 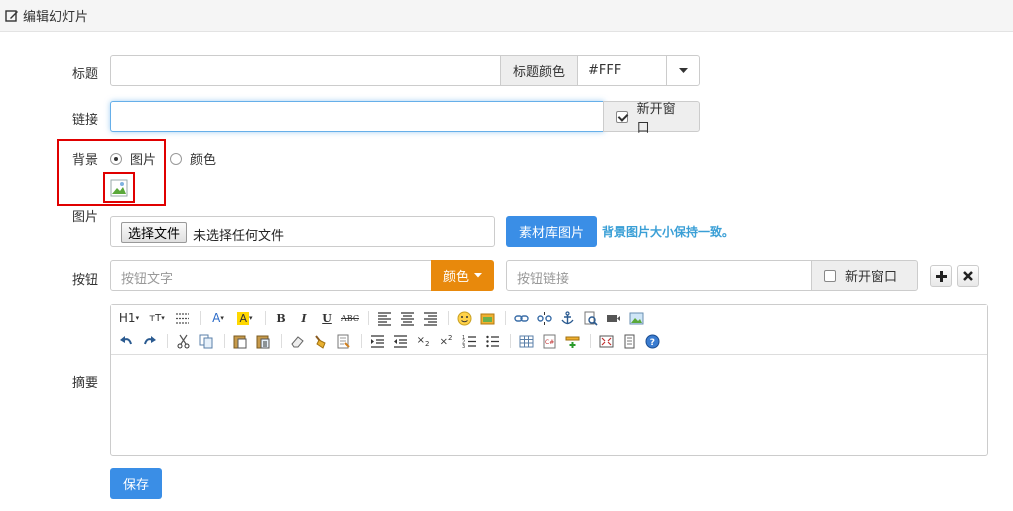 I want to click on image-label: 图片, so click(x=85, y=217).